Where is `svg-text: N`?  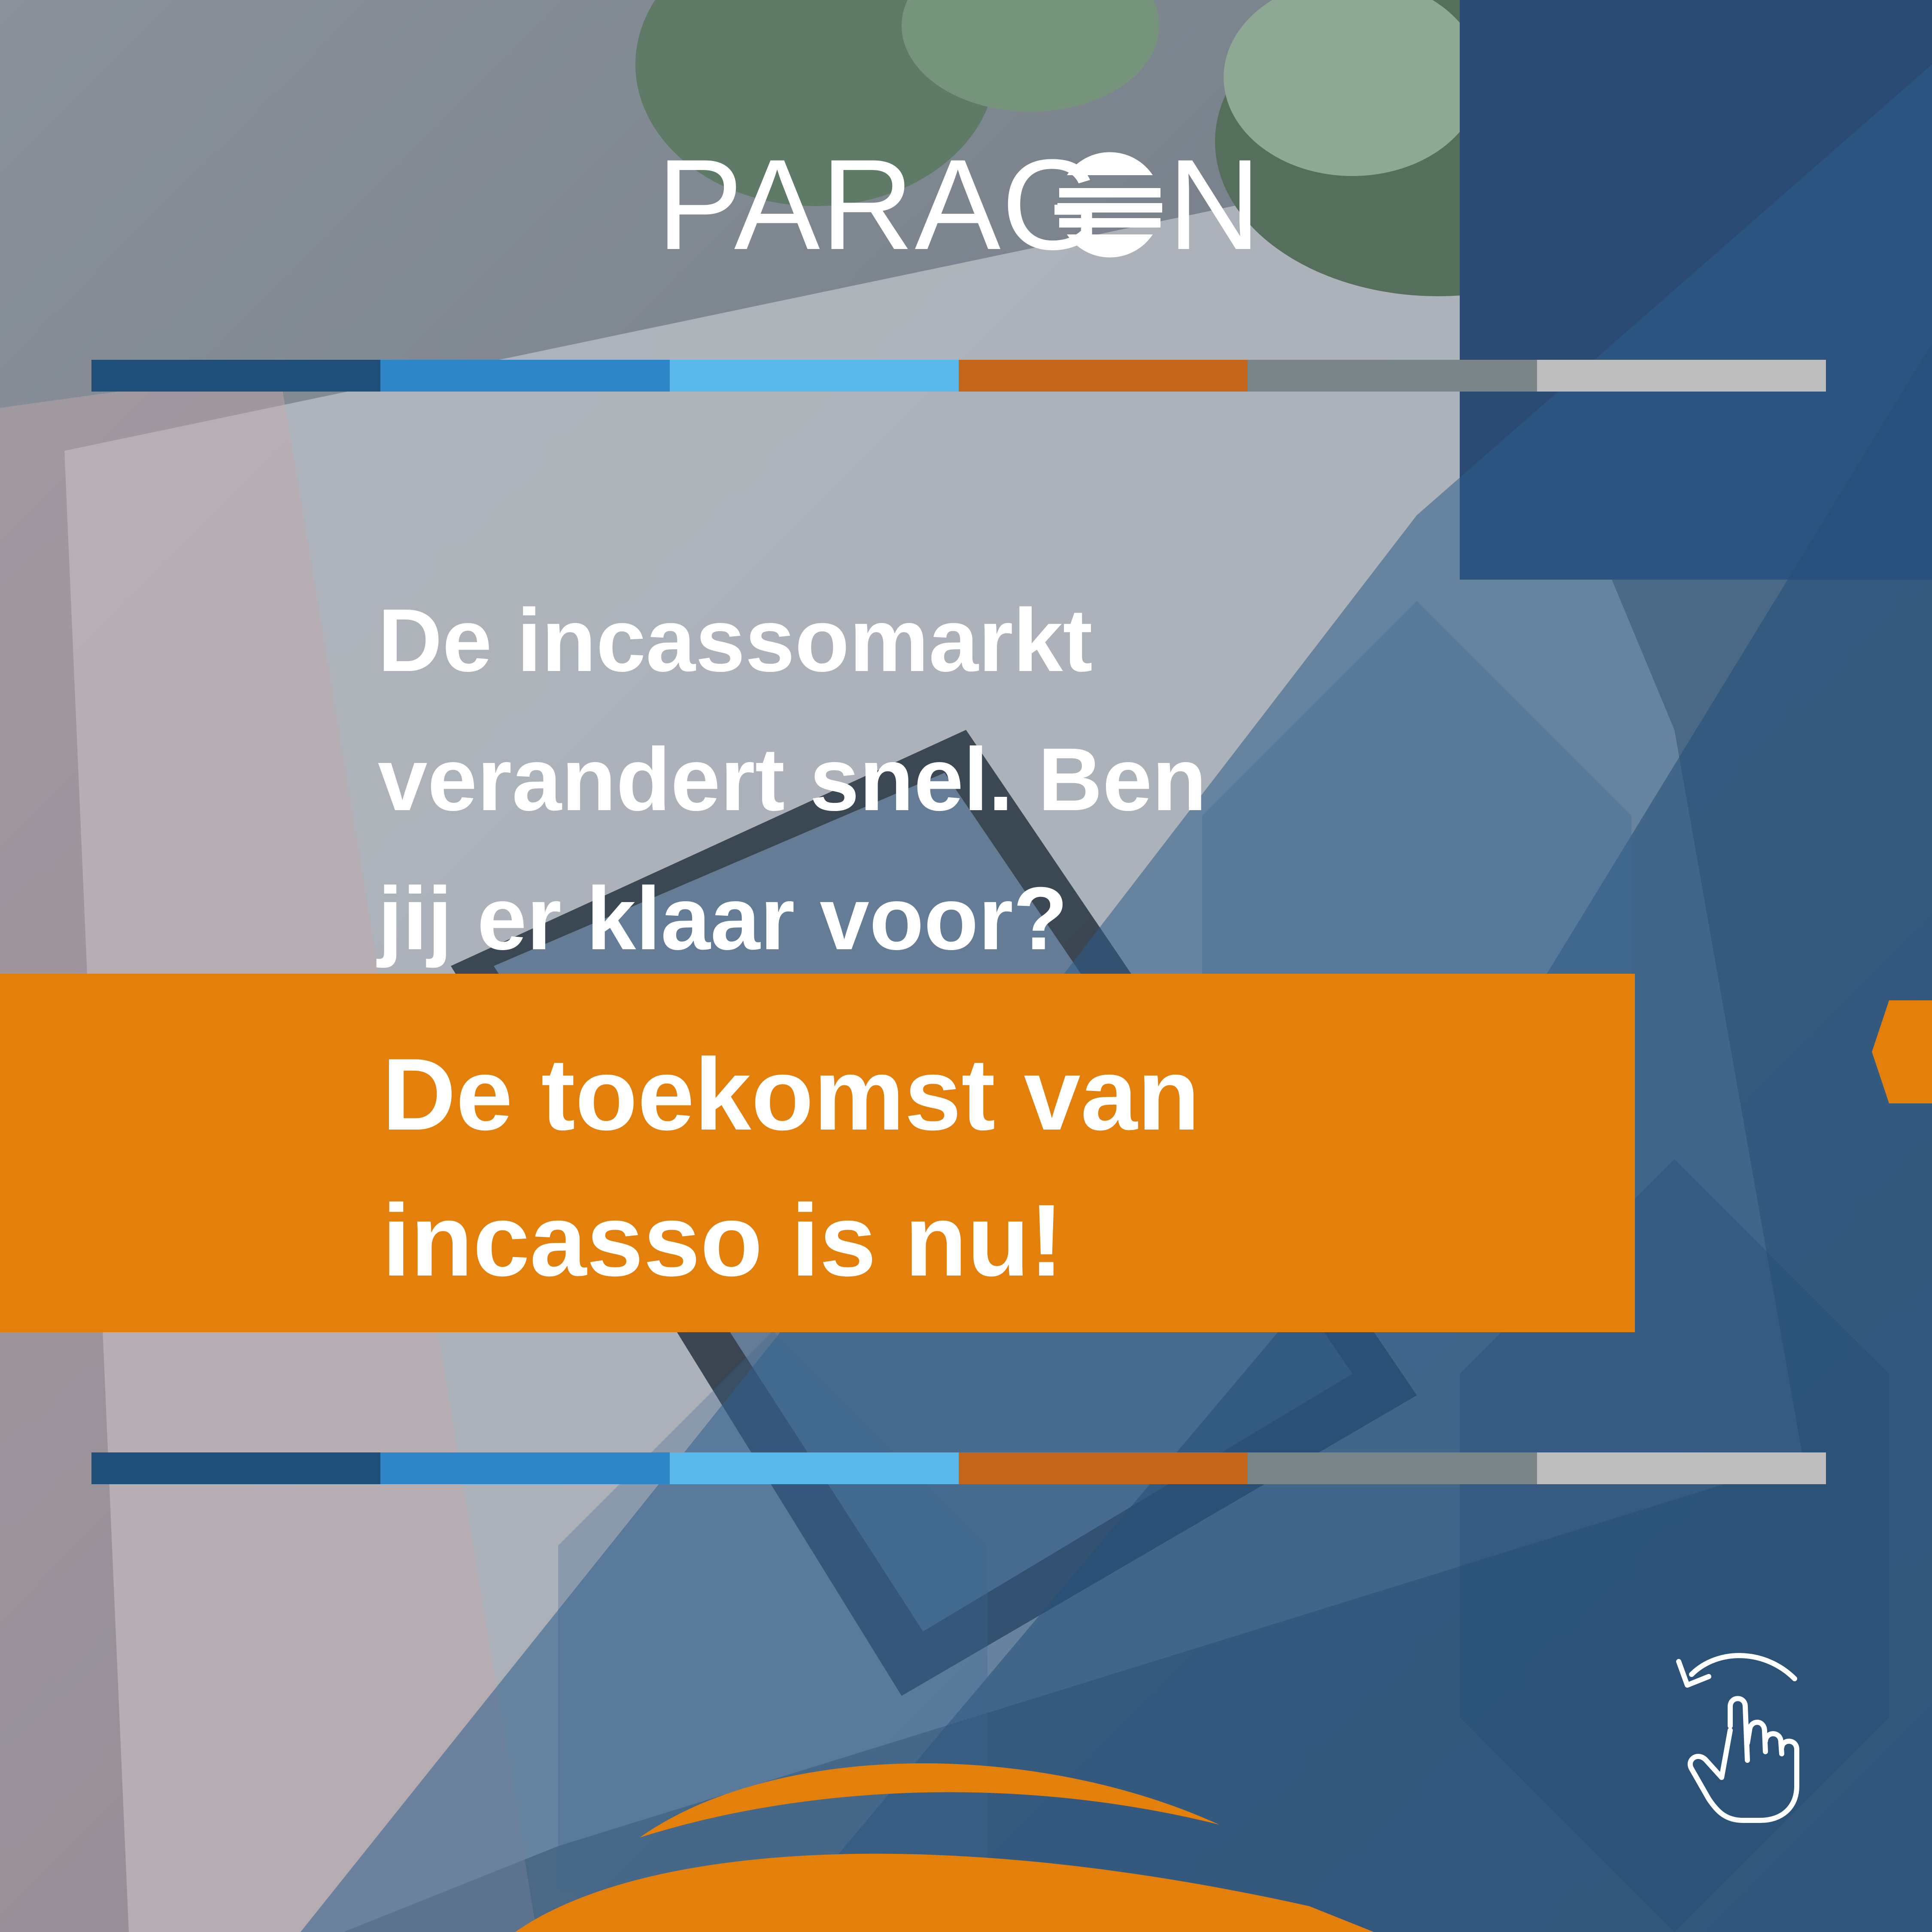
svg-text: N is located at coordinates (1214, 204).